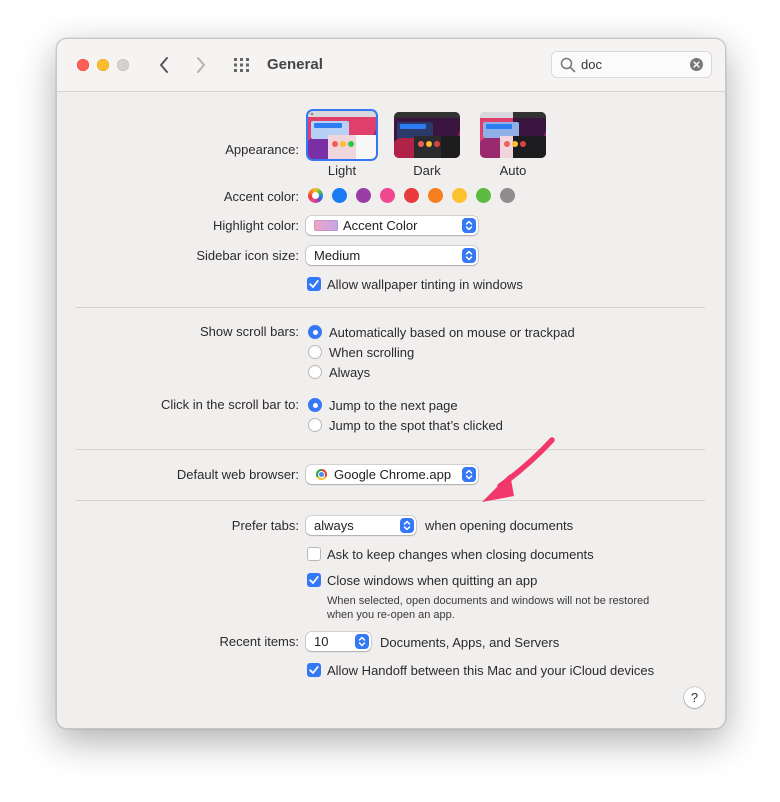 This screenshot has height=802, width=780. Describe the element at coordinates (242, 65) in the screenshot. I see `grid-view-icon` at that location.